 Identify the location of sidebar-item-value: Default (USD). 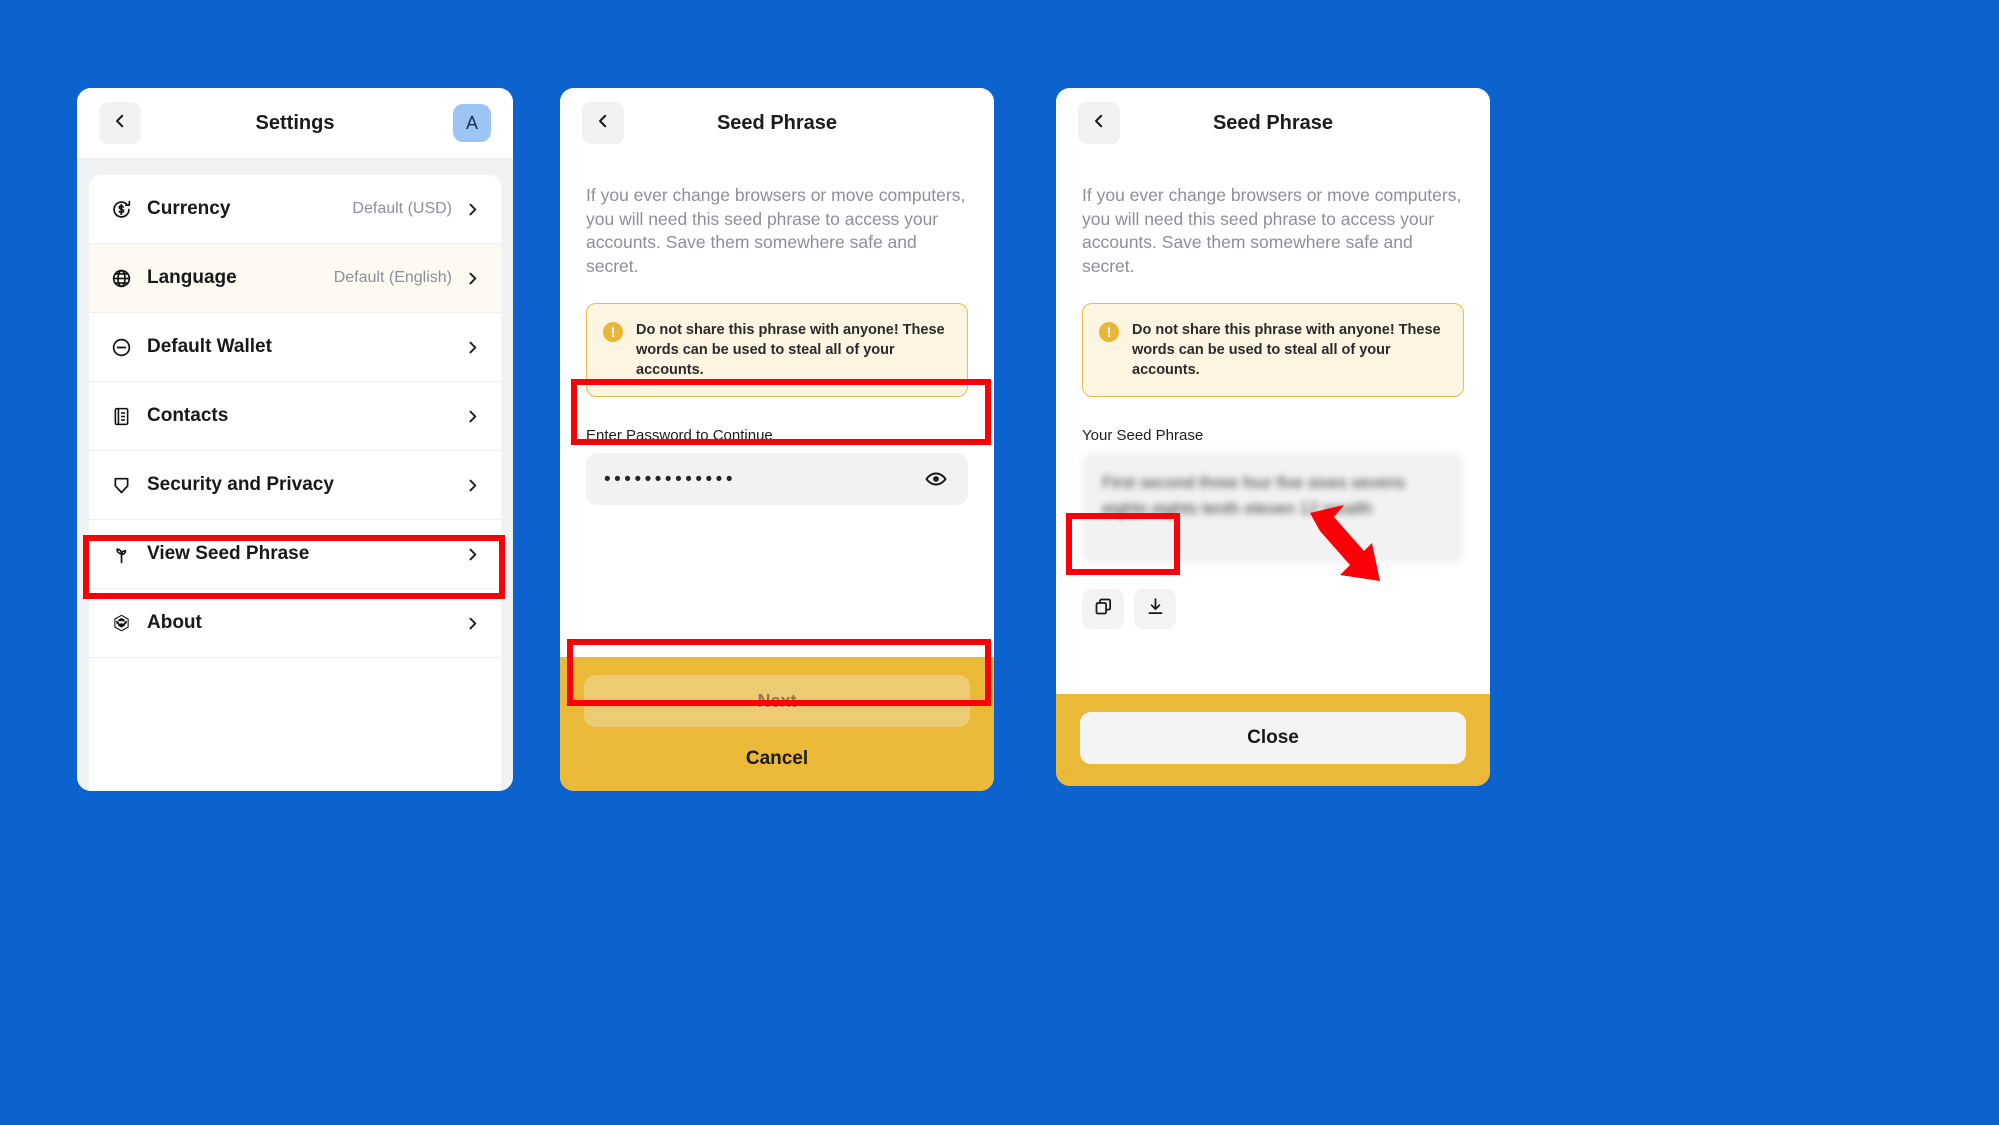
(402, 208).